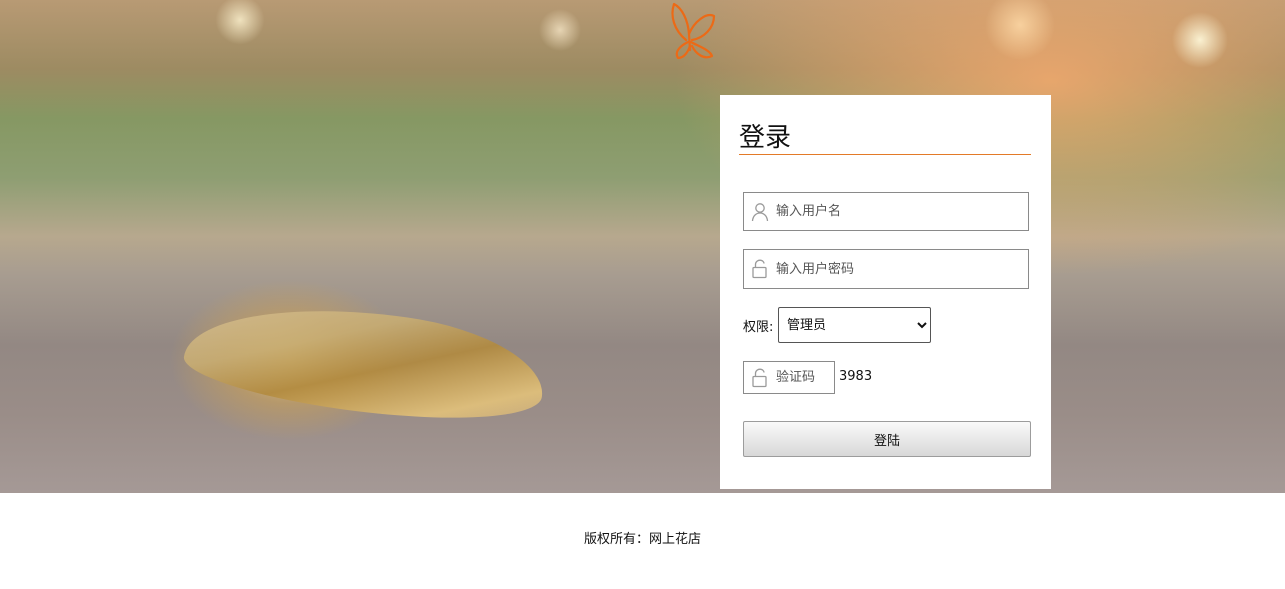 The height and width of the screenshot is (589, 1285). Describe the element at coordinates (760, 211) in the screenshot. I see `user-icon` at that location.